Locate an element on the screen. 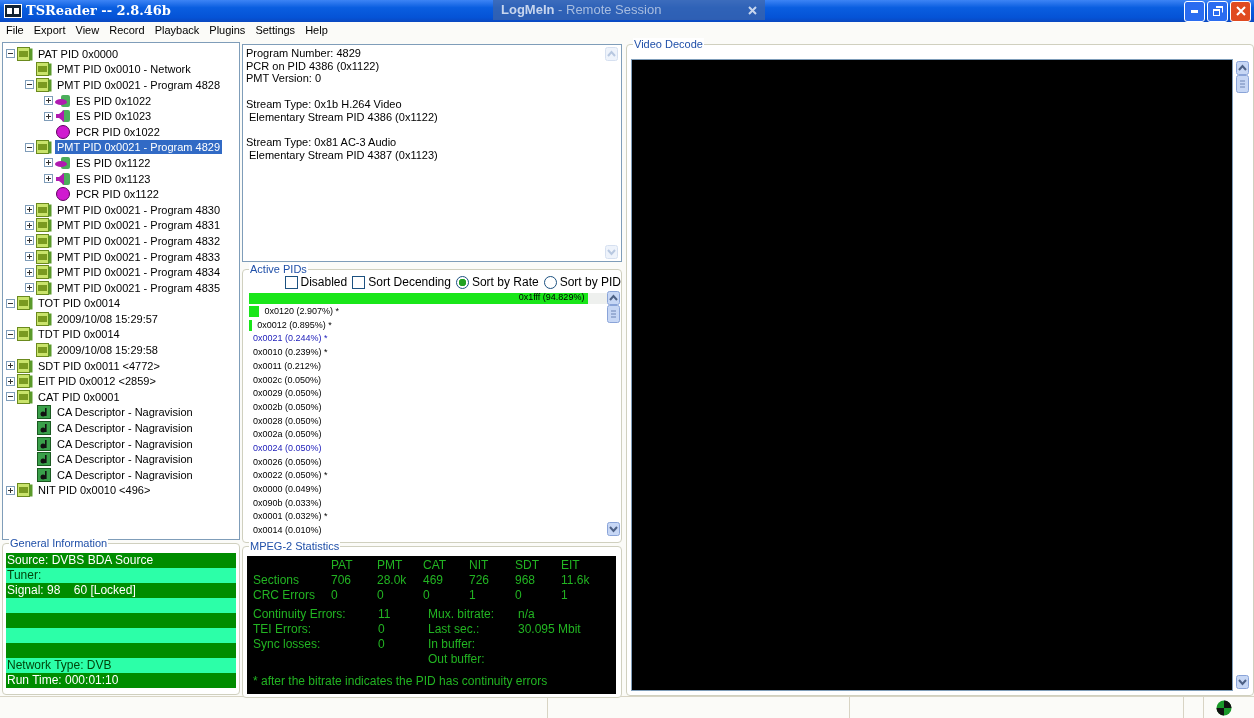 The width and height of the screenshot is (1254, 718). pid-rate: 0x0120 (2.907%) * is located at coordinates (301, 312).